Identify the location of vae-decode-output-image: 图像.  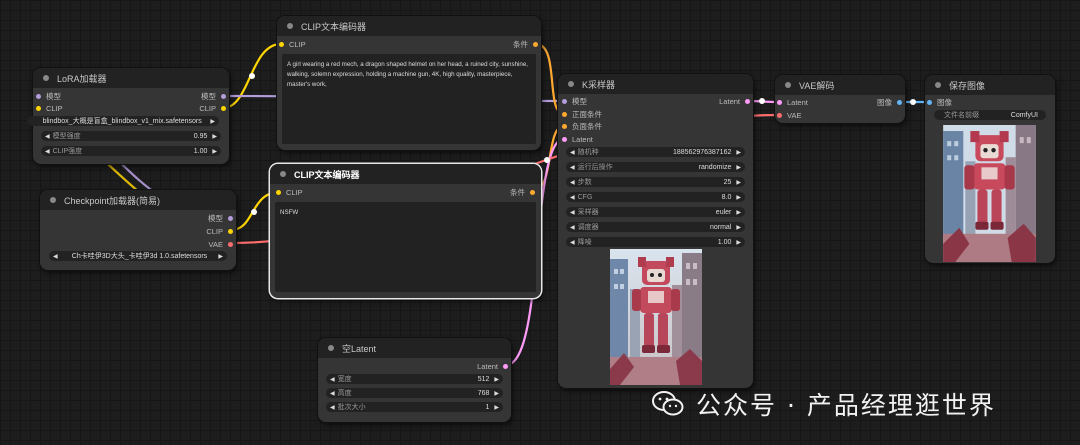
(889, 102).